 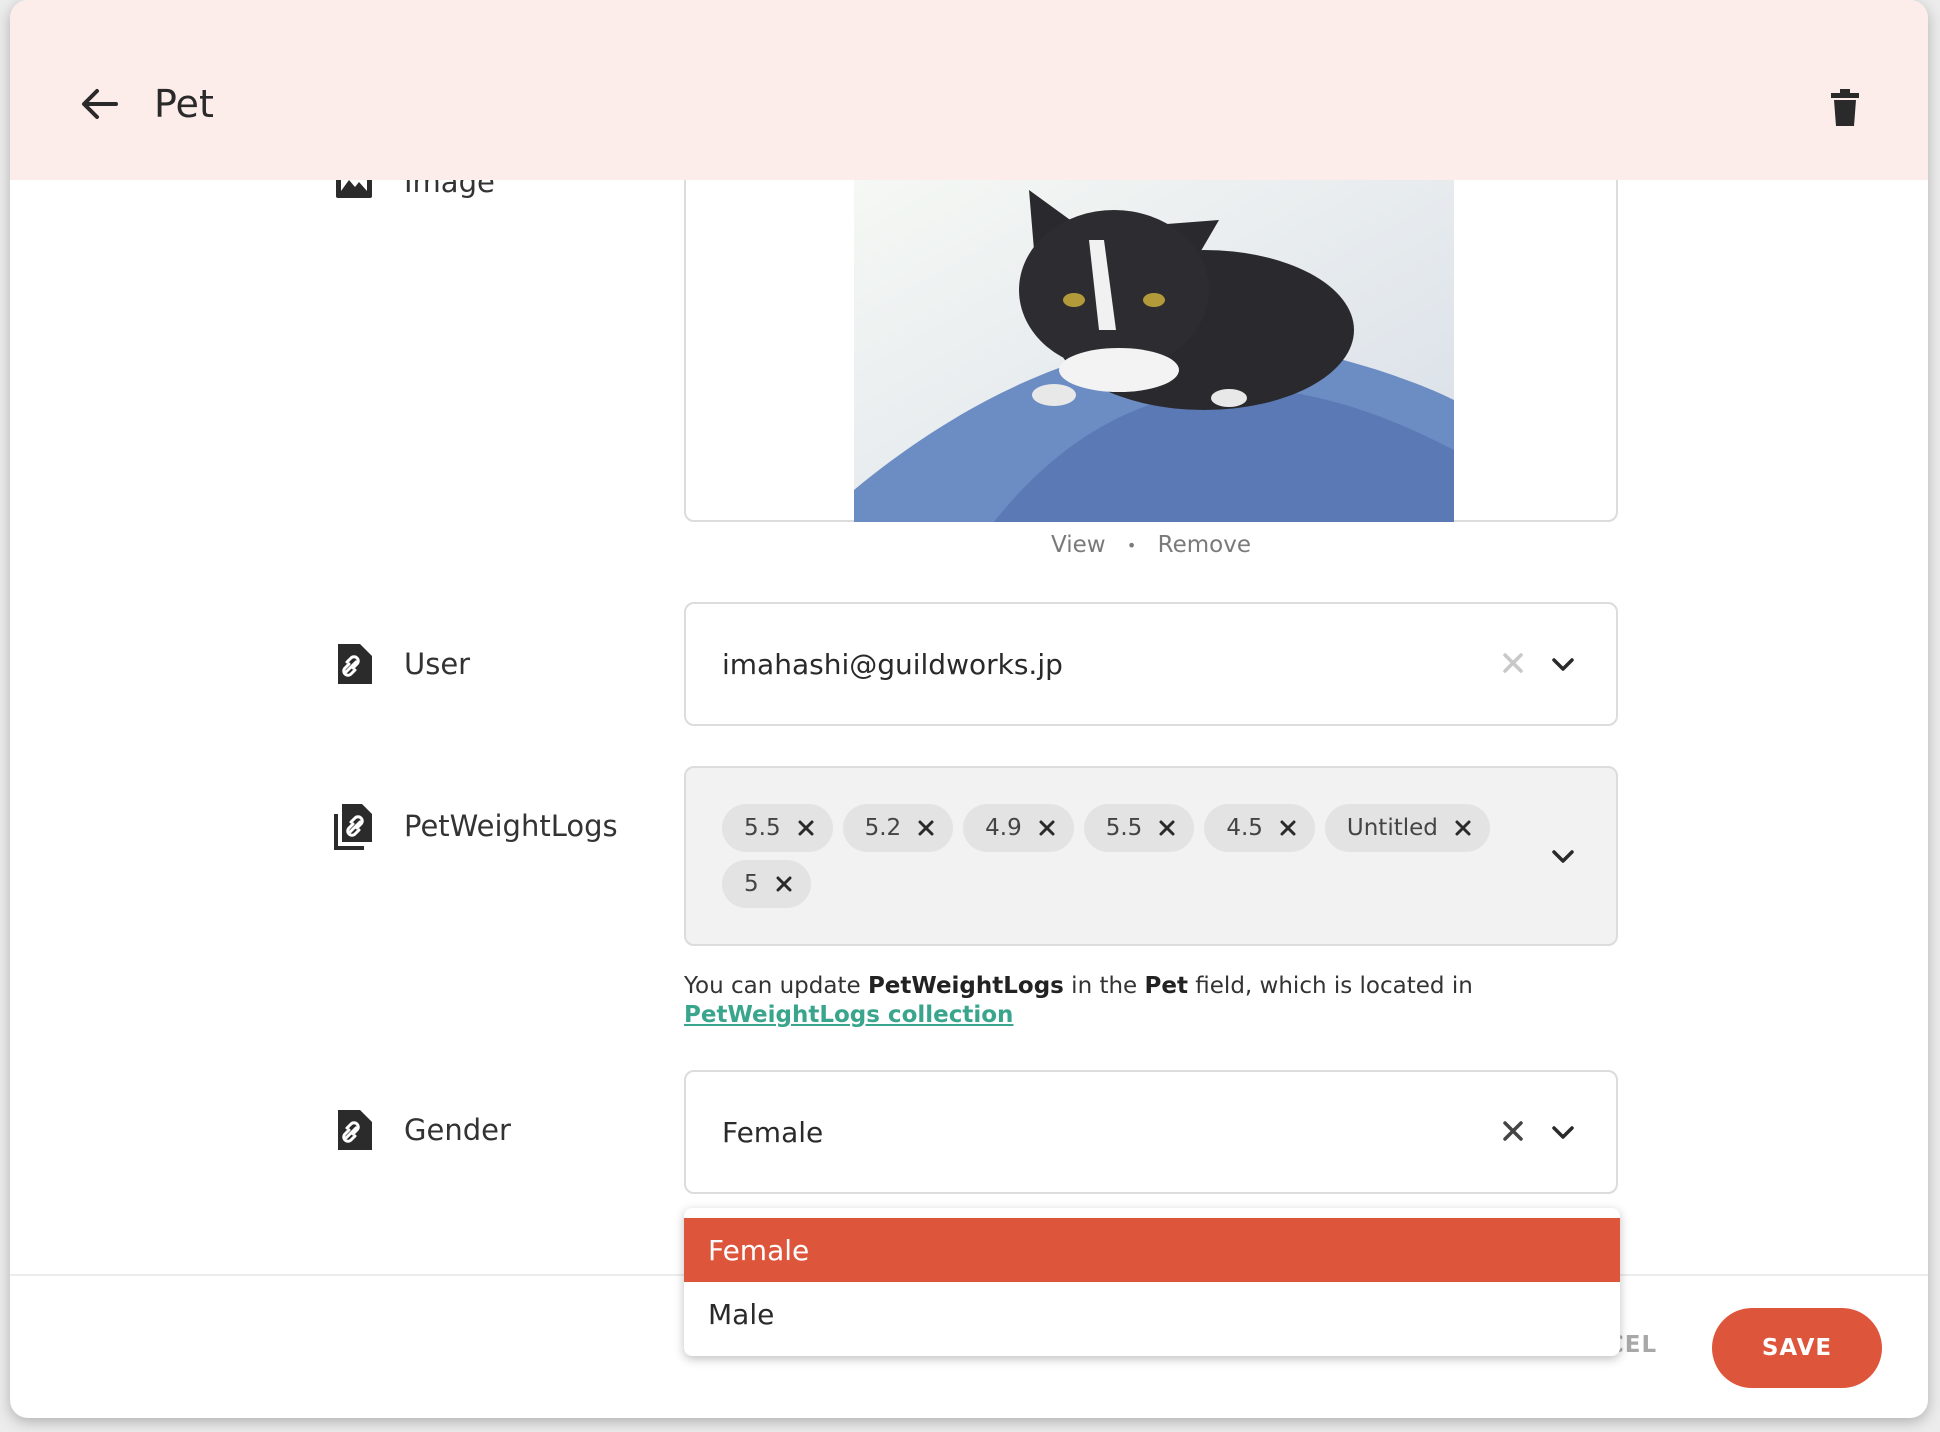 What do you see at coordinates (1797, 1348) in the screenshot?
I see `save-button: SAVE` at bounding box center [1797, 1348].